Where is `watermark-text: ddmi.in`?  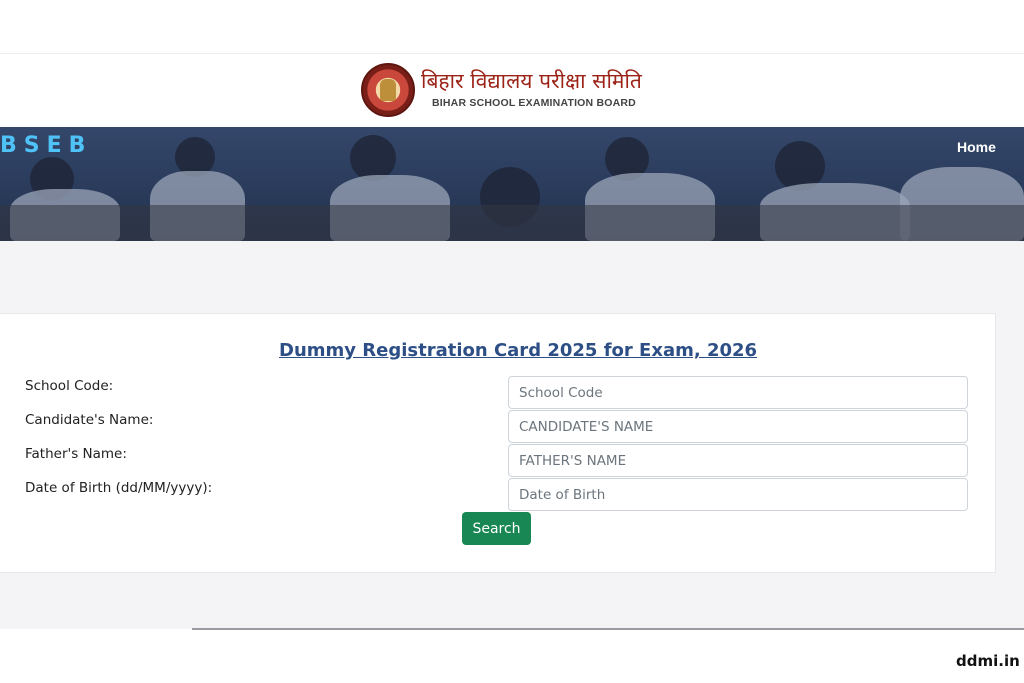 watermark-text: ddmi.in is located at coordinates (988, 661).